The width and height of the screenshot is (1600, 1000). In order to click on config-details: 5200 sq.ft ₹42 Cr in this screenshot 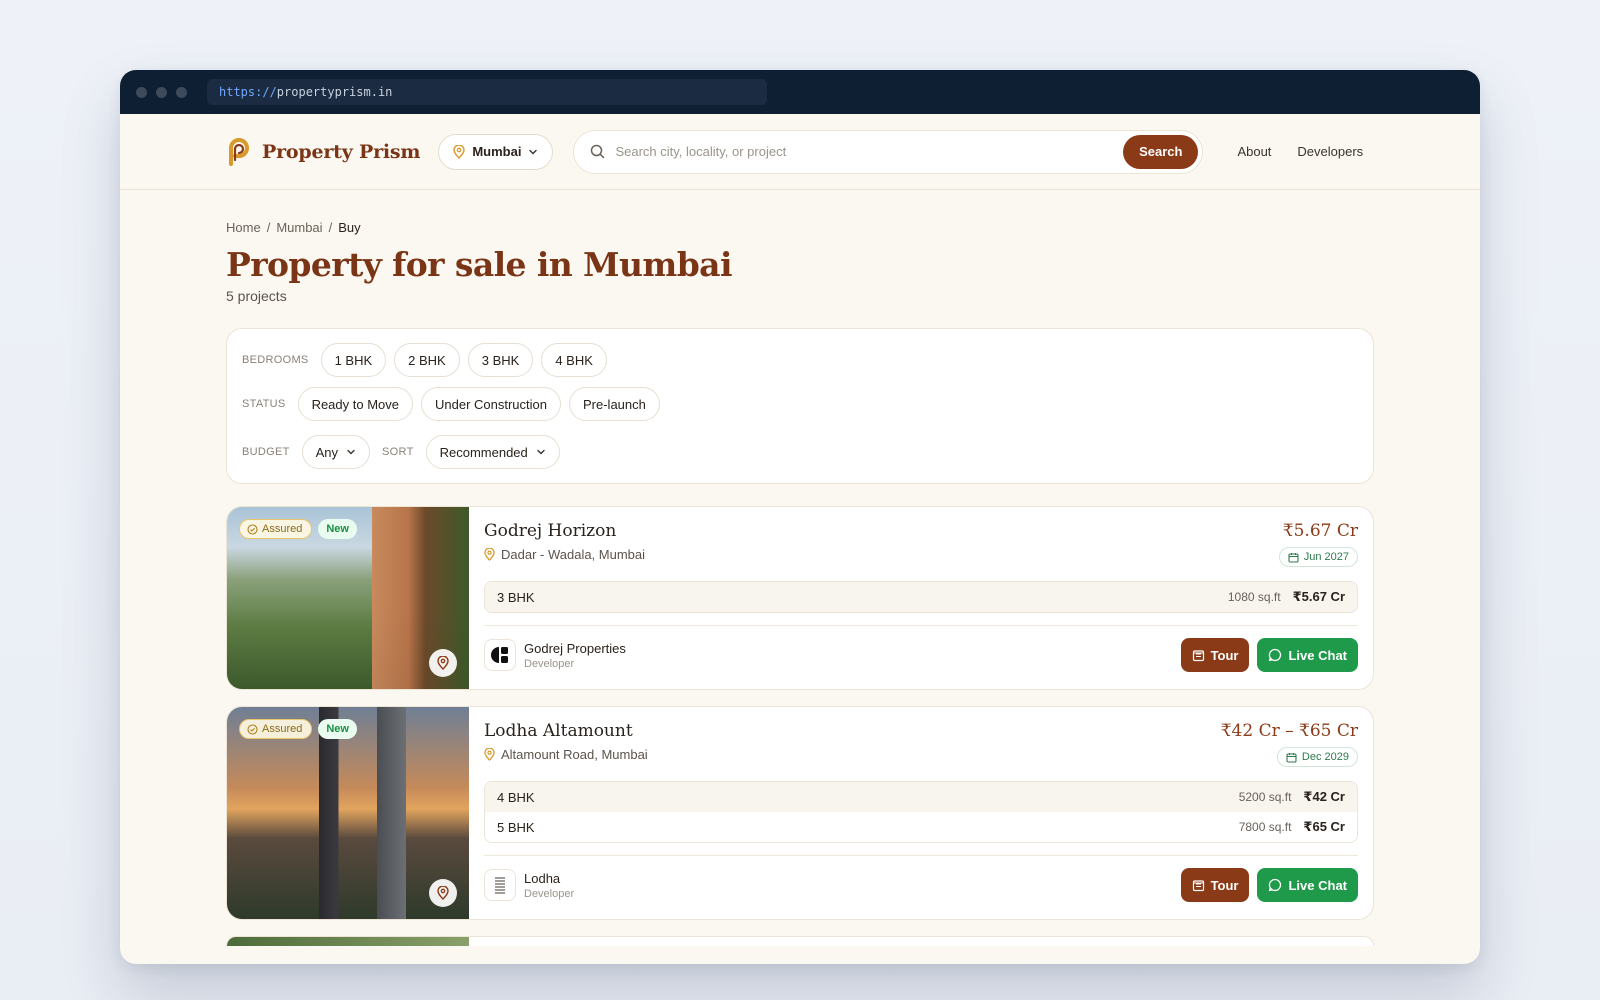, I will do `click(1292, 797)`.